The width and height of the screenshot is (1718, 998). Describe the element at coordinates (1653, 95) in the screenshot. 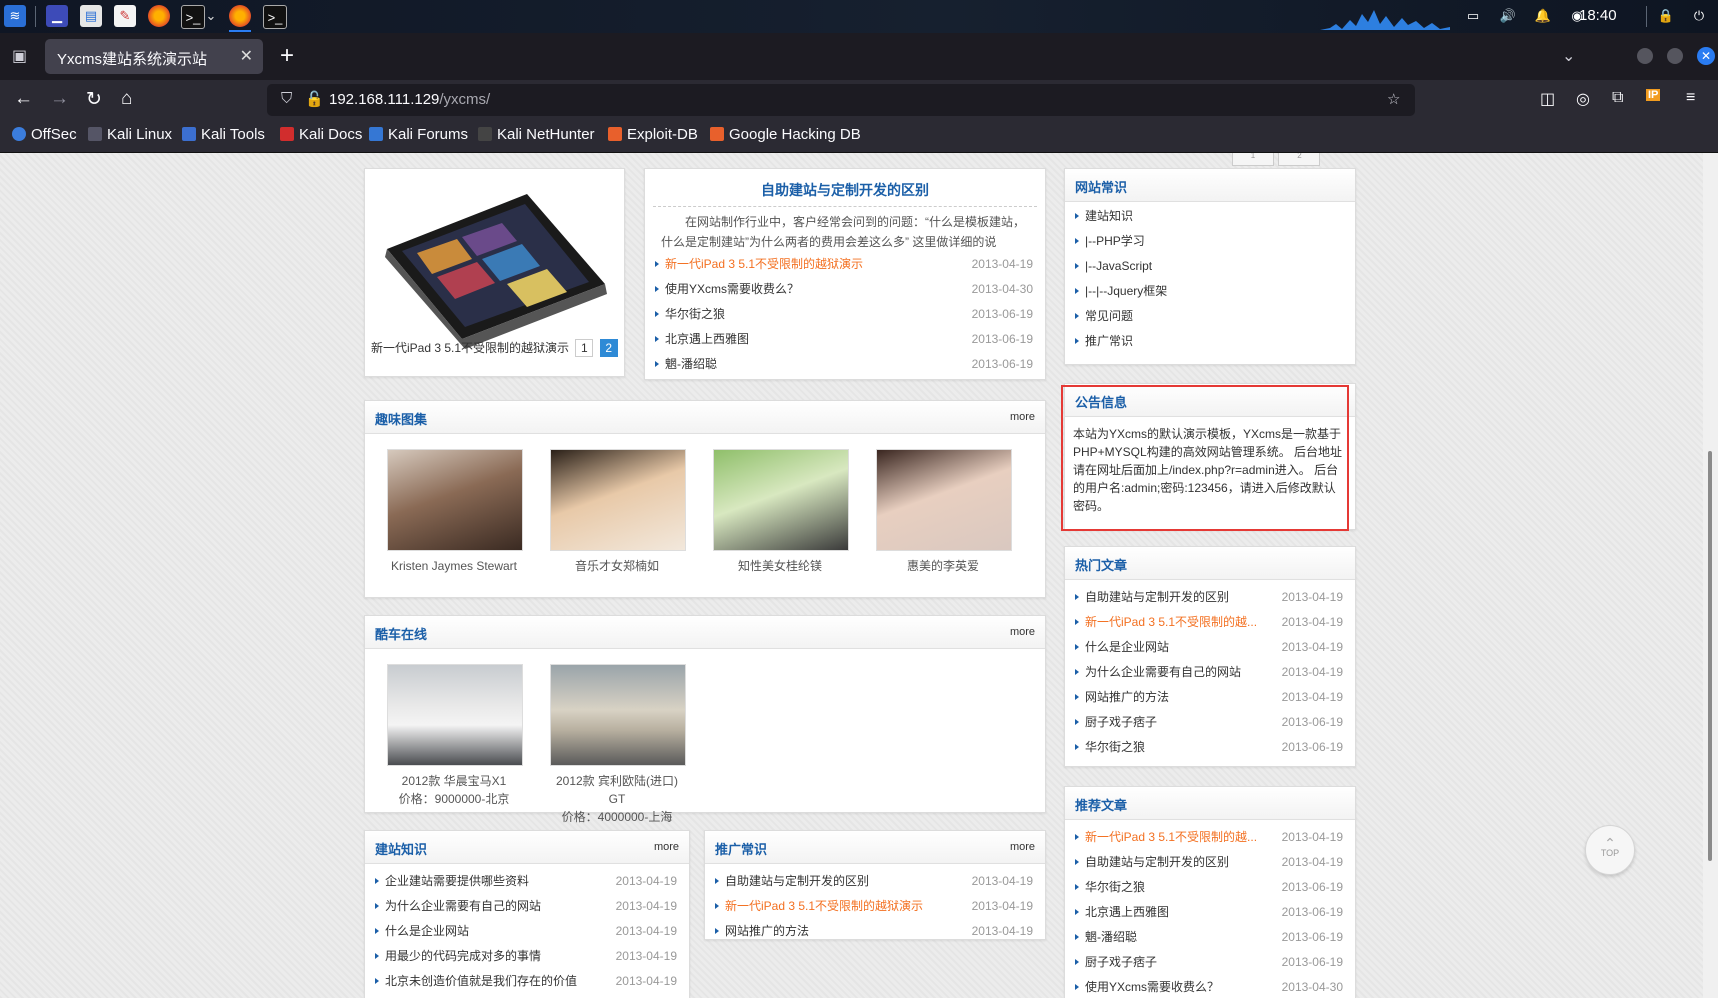

I see `ip-extension-icon: IP` at that location.